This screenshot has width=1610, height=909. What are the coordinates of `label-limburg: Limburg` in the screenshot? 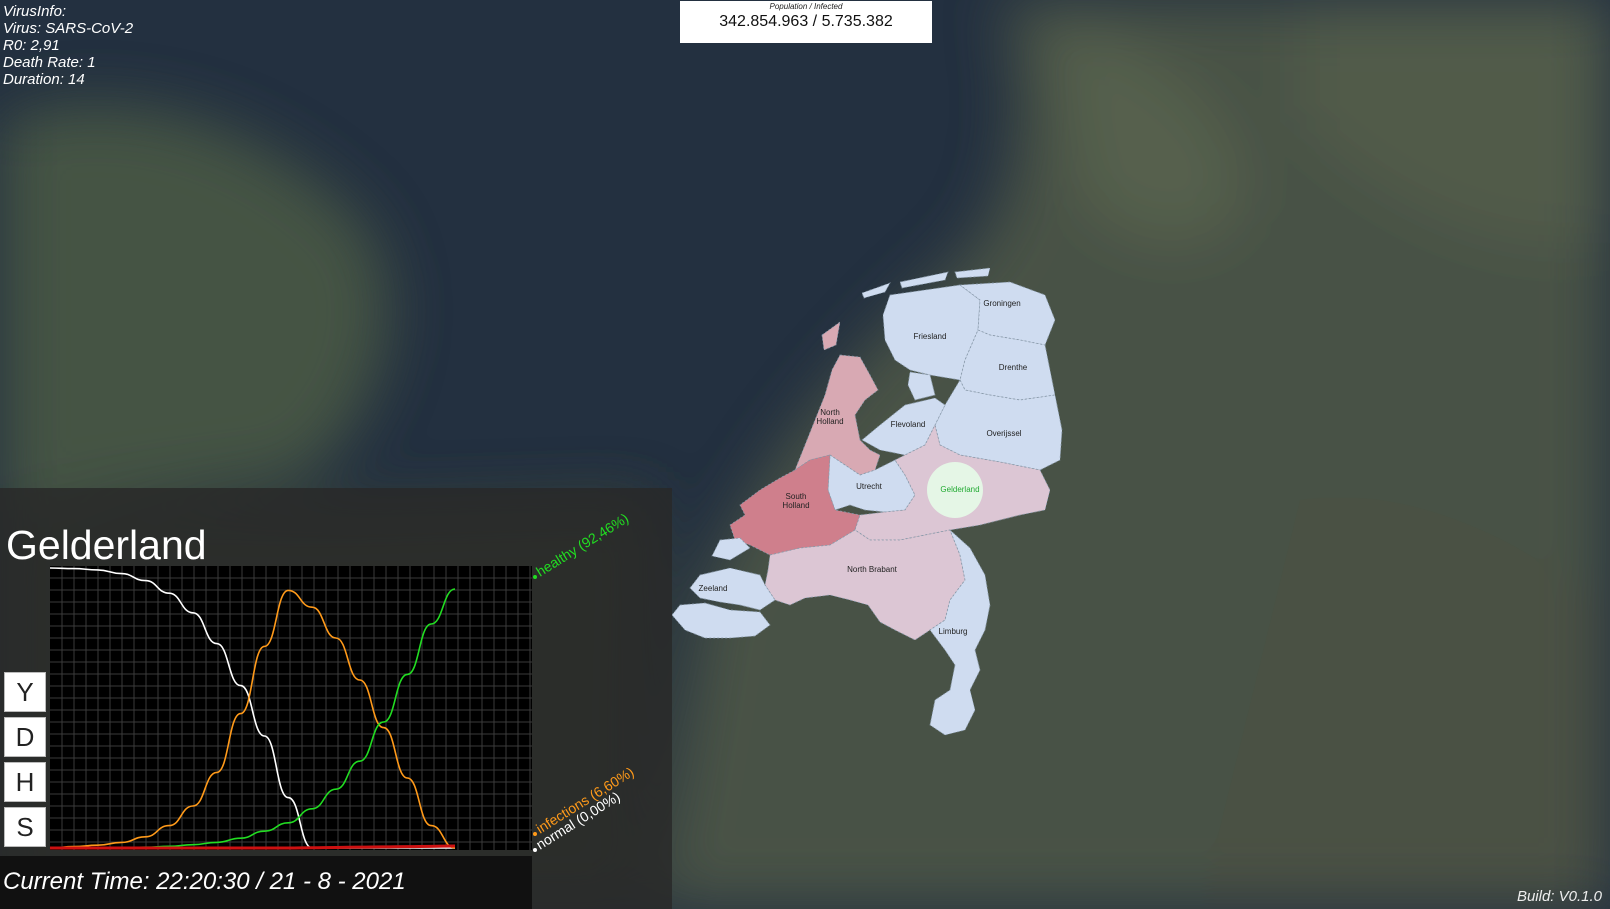 It's located at (953, 631).